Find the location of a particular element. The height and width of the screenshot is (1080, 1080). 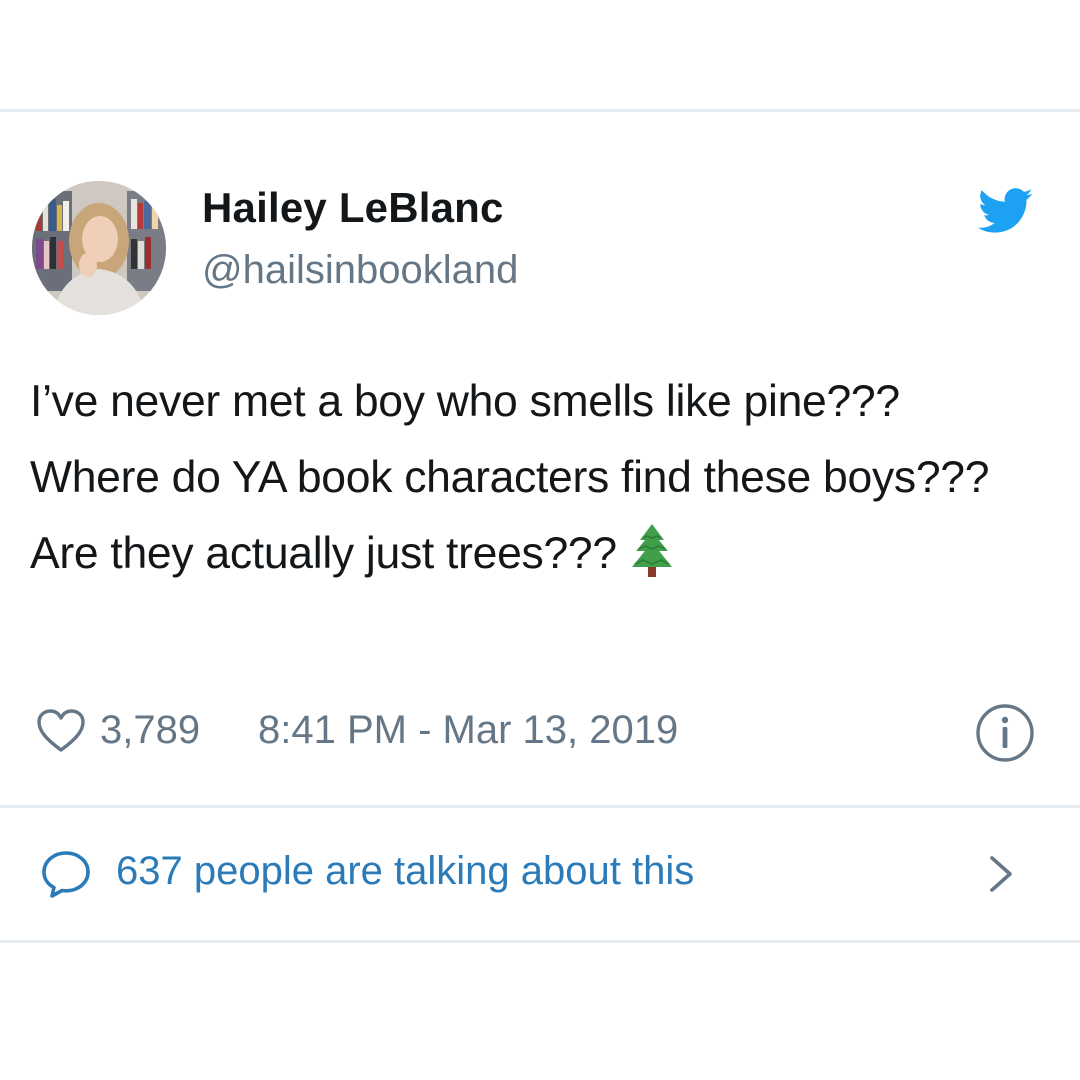

tweet-timestamp: 8:41 PM - Mar 13, 2019 is located at coordinates (468, 730).